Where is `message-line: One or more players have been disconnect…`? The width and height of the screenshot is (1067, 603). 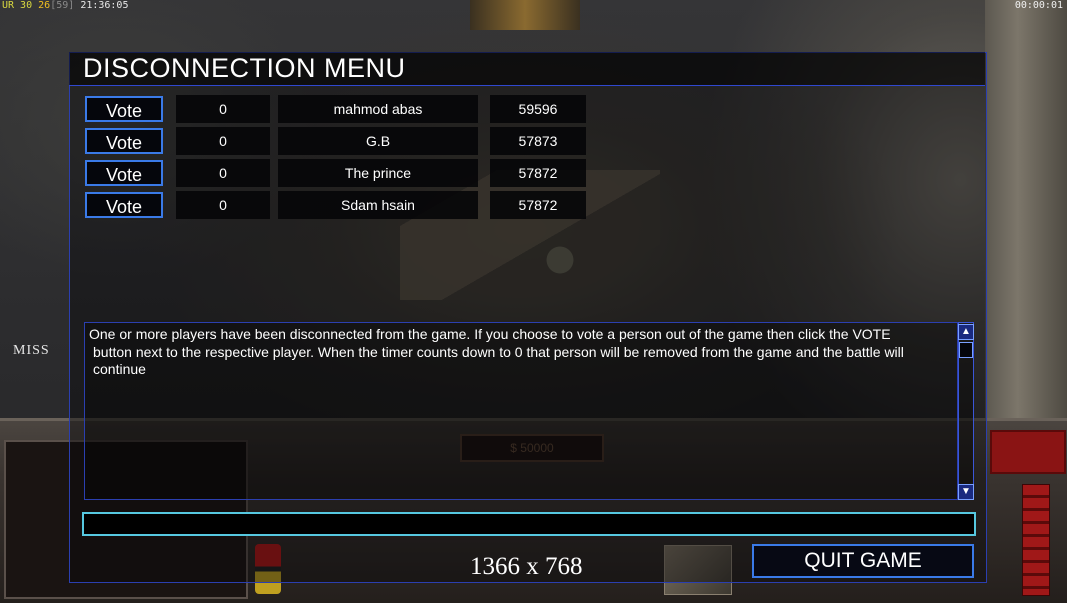
message-line: One or more players have been disconnect… is located at coordinates (490, 334).